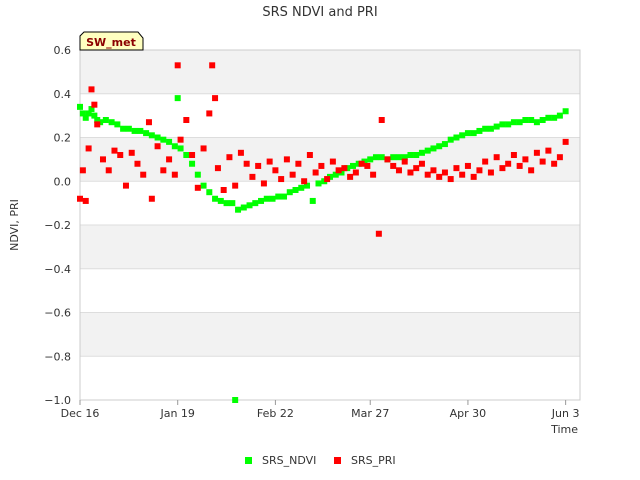 The image size is (640, 480). I want to click on site-badge-label: SW_met, so click(111, 42).